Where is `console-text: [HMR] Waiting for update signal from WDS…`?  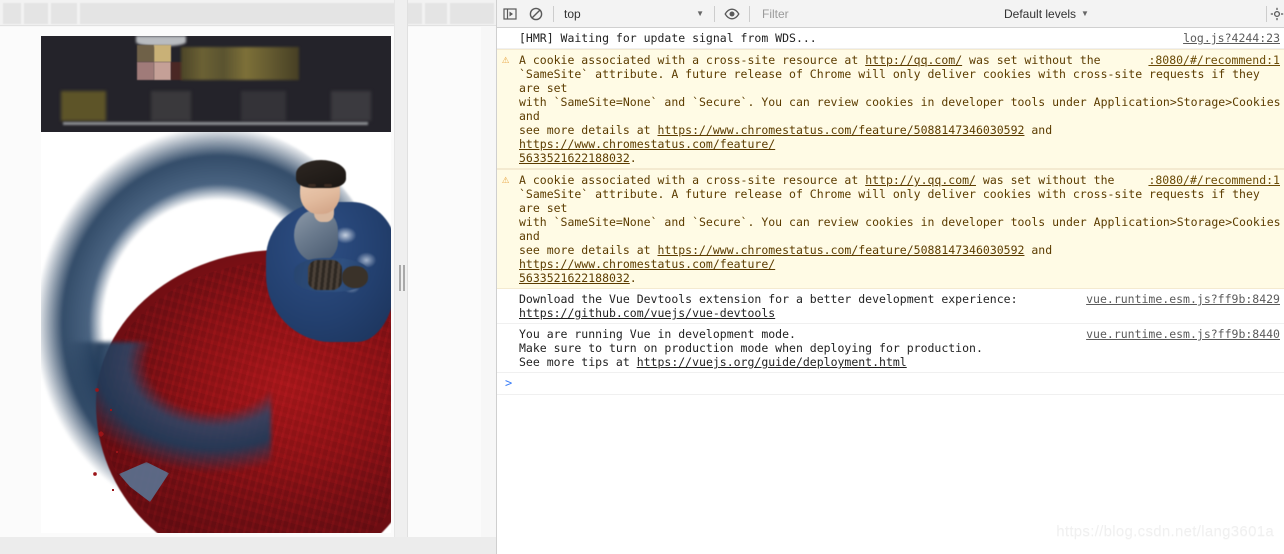
console-text: [HMR] Waiting for update signal from WDS… is located at coordinates (668, 38).